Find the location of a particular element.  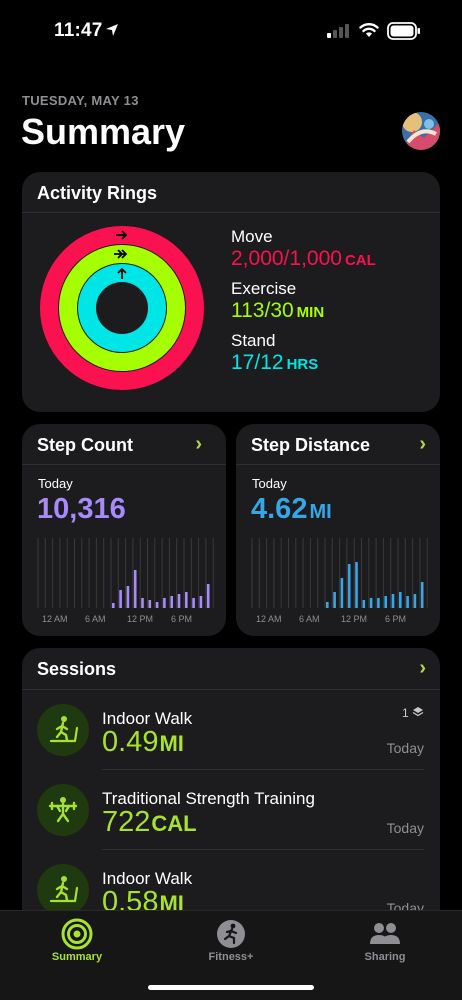

location-arrow-icon is located at coordinates (112, 30).